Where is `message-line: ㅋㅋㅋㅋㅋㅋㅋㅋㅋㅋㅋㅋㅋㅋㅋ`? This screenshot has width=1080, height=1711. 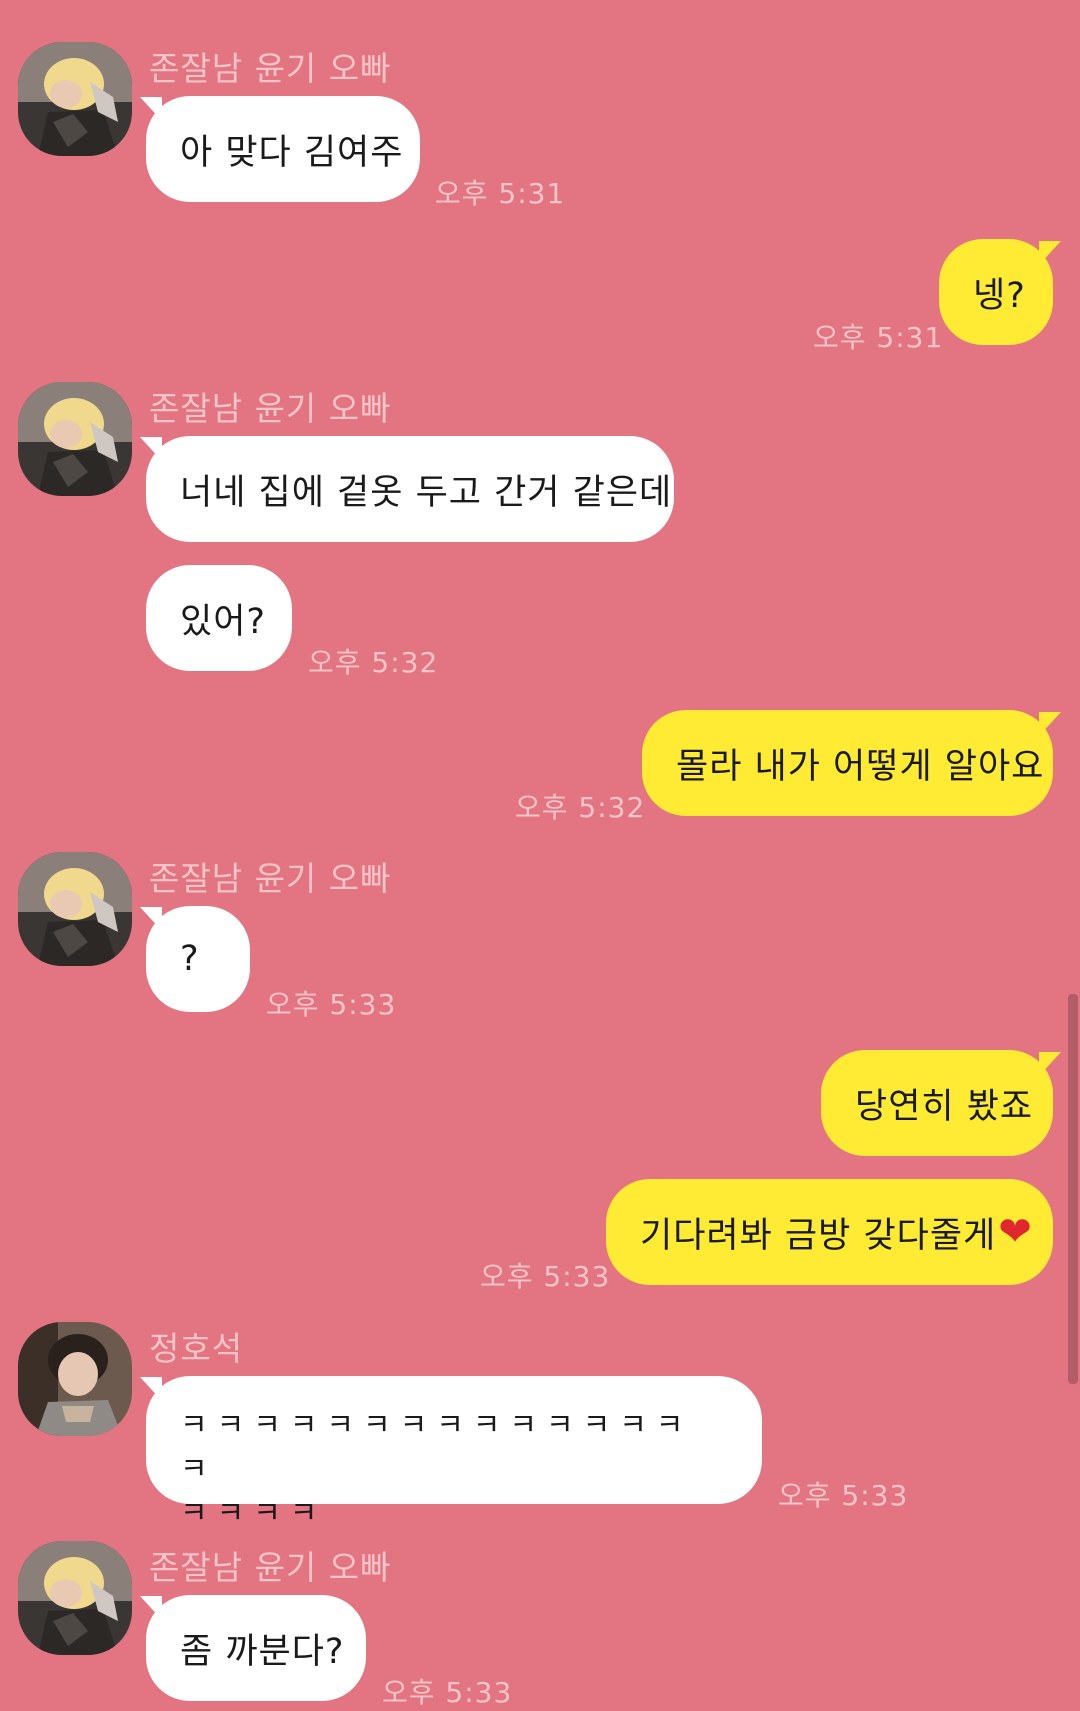
message-line: ㅋㅋㅋㅋㅋㅋㅋㅋㅋㅋㅋㅋㅋㅋㅋ is located at coordinates (436, 1447).